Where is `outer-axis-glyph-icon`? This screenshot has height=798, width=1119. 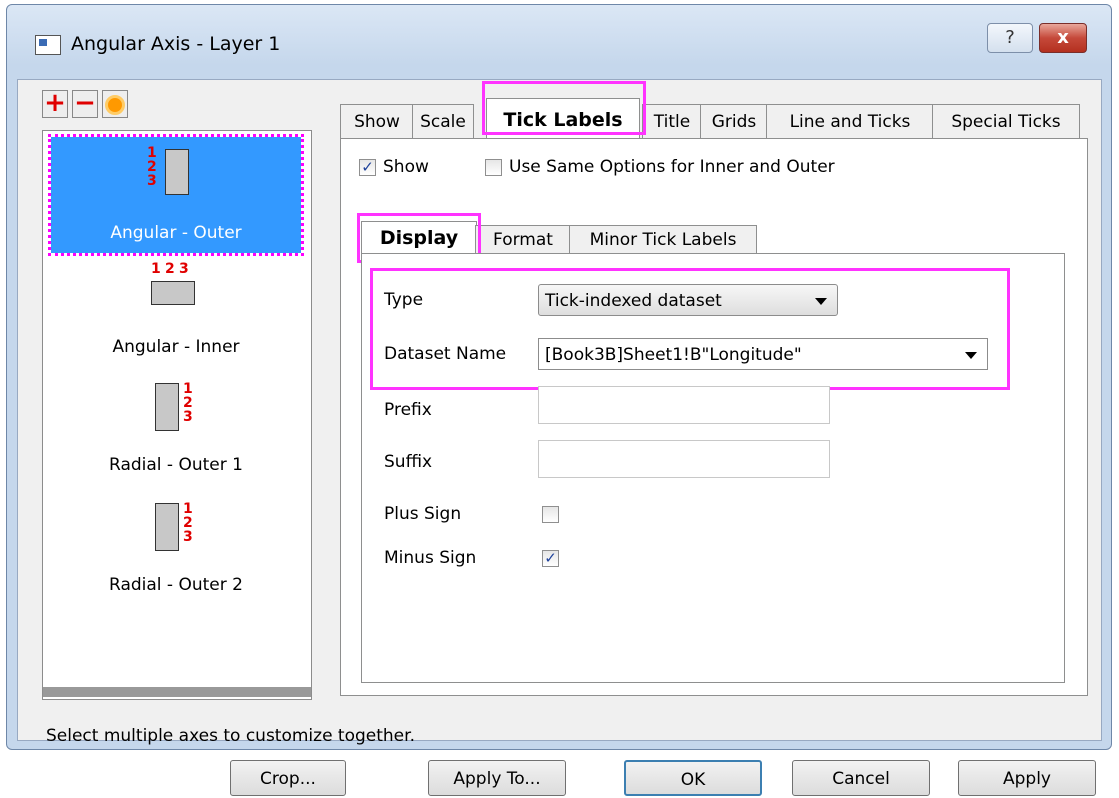 outer-axis-glyph-icon is located at coordinates (177, 172).